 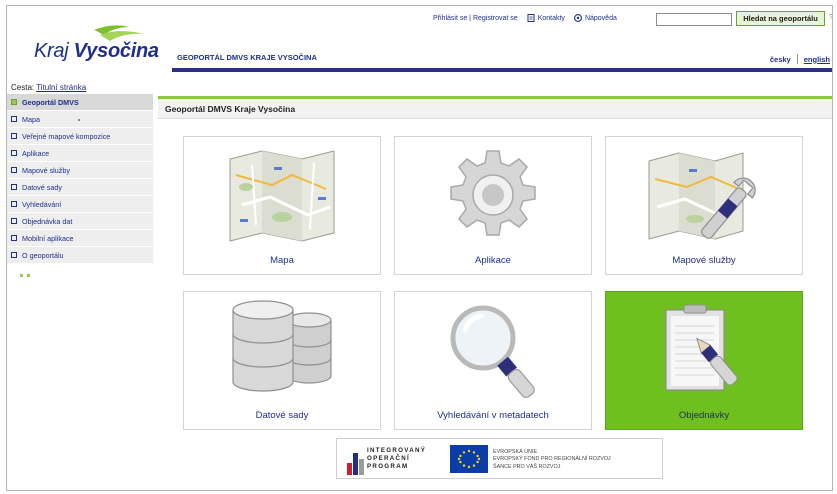 I want to click on help-icon, so click(x=577, y=18).